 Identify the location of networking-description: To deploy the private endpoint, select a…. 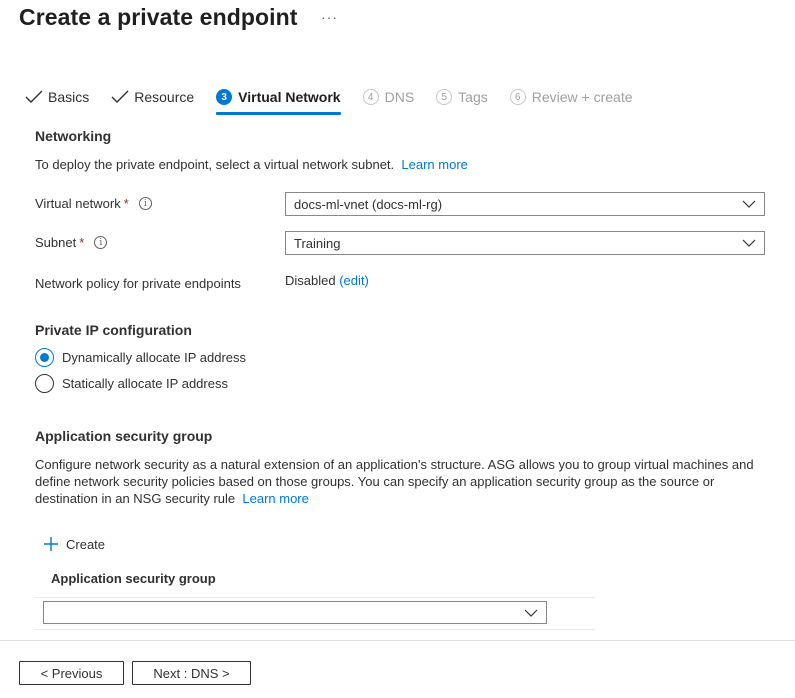
(251, 164).